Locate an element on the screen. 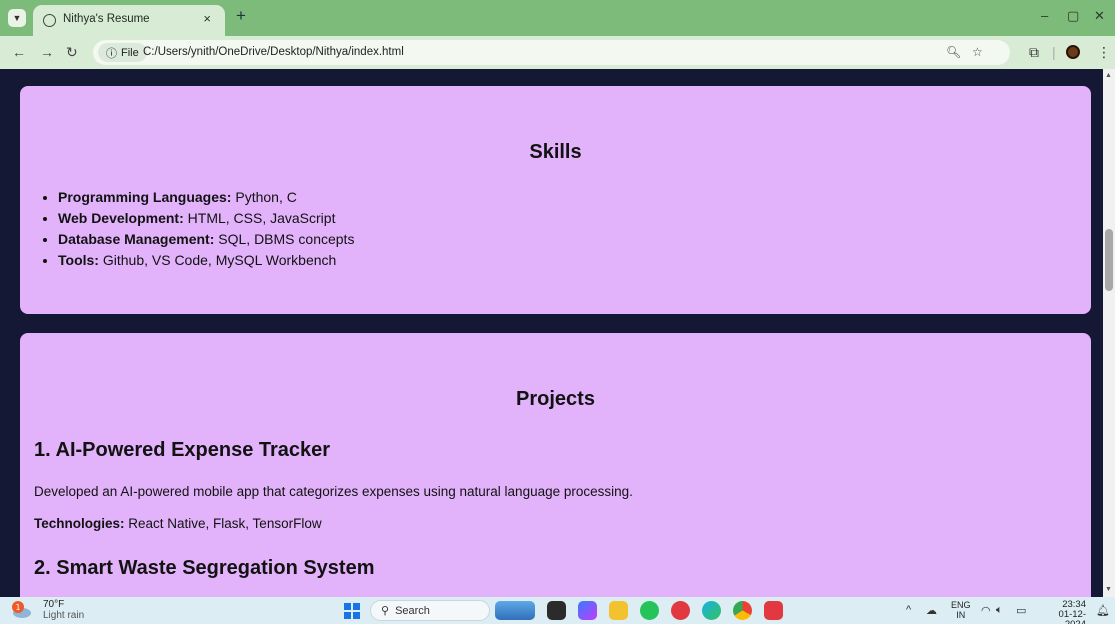 The width and height of the screenshot is (1115, 624). info-icon: ⓘ is located at coordinates (111, 53).